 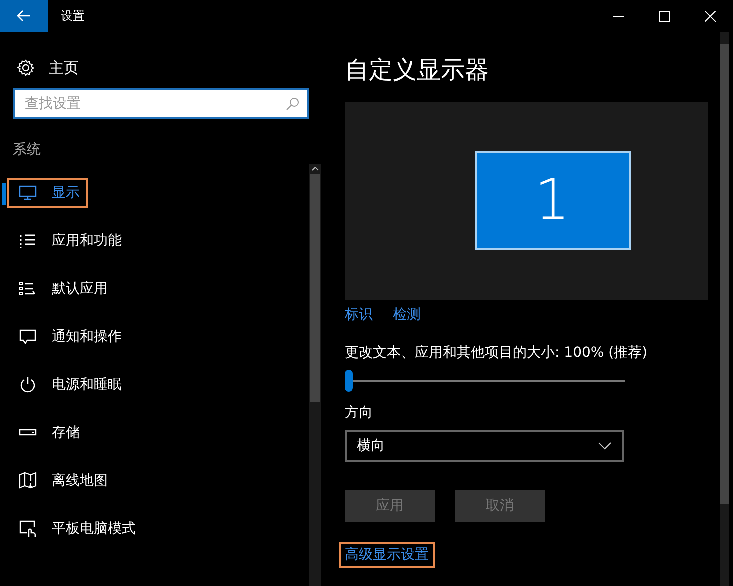 What do you see at coordinates (161, 103) in the screenshot?
I see `search-field: 查找设置` at bounding box center [161, 103].